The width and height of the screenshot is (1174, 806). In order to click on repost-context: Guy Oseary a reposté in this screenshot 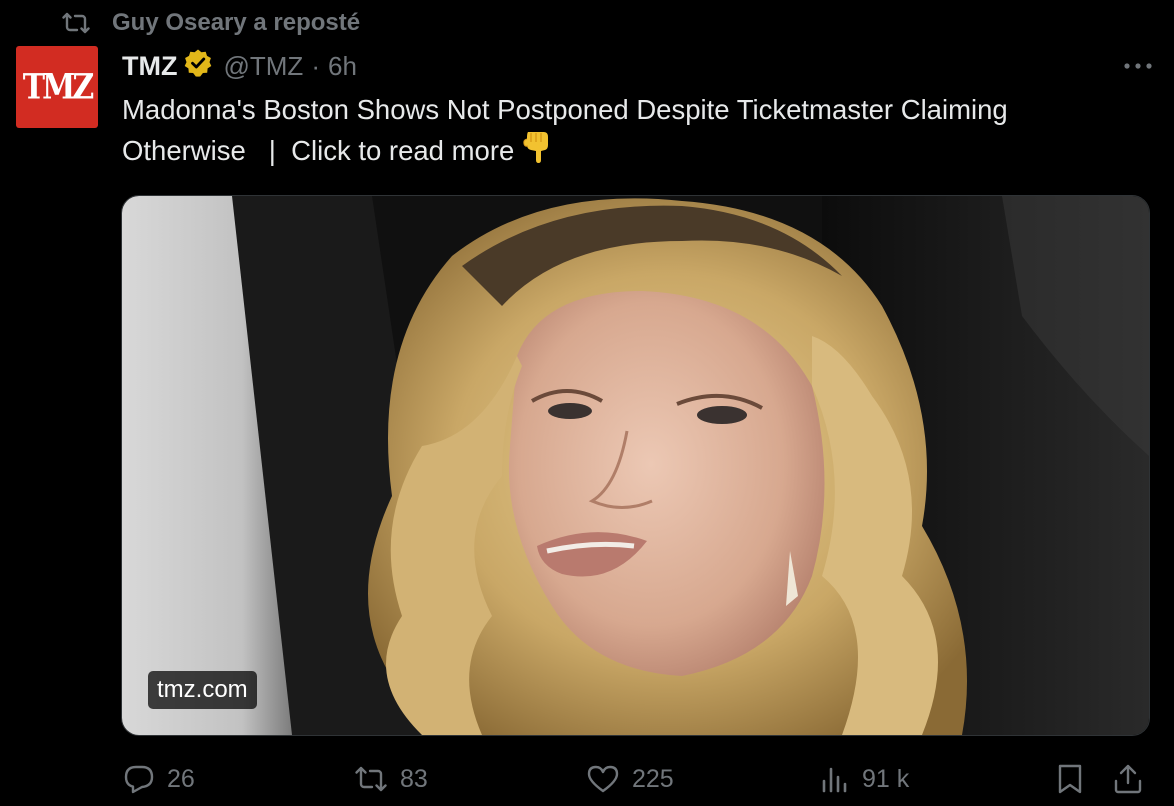, I will do `click(211, 23)`.